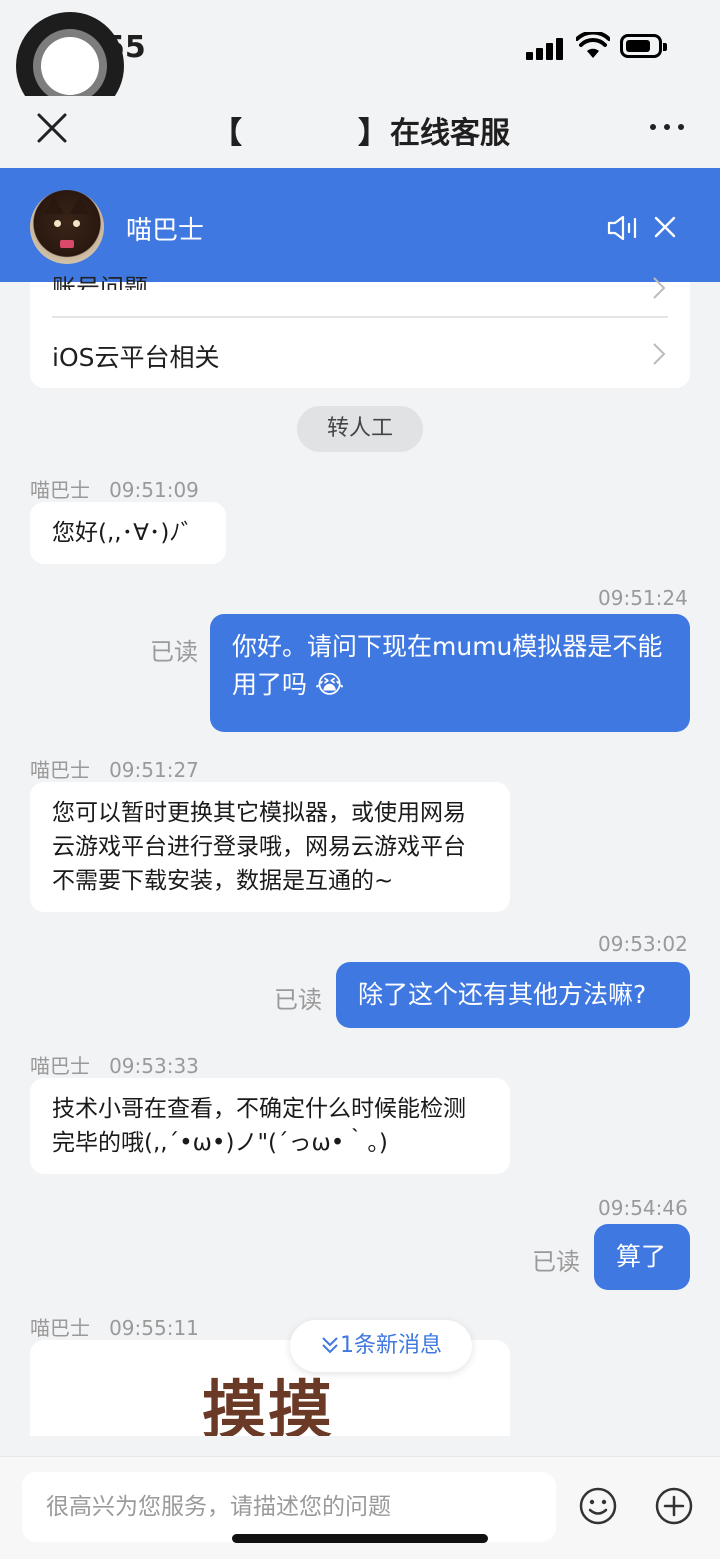 This screenshot has width=720, height=1559. What do you see at coordinates (643, 598) in the screenshot?
I see `message-time: 09:51:24` at bounding box center [643, 598].